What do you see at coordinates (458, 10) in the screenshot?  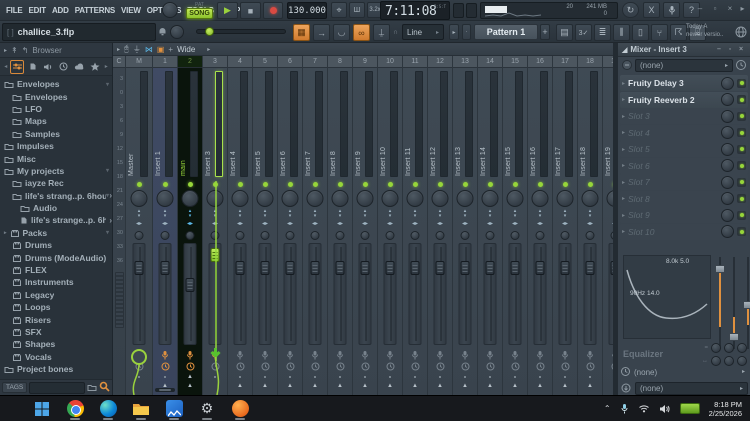 I see `arrangement-picker` at bounding box center [458, 10].